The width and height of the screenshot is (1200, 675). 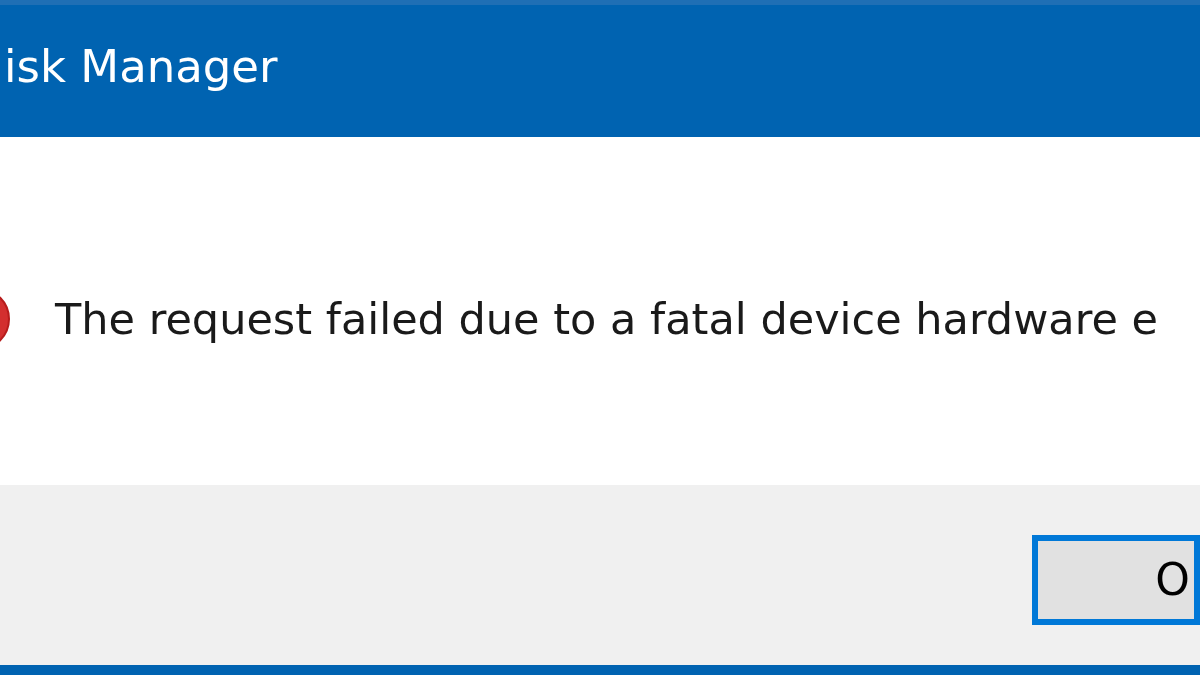 I want to click on error-message: The request failed due to a fatal device hardware e, so click(x=606, y=319).